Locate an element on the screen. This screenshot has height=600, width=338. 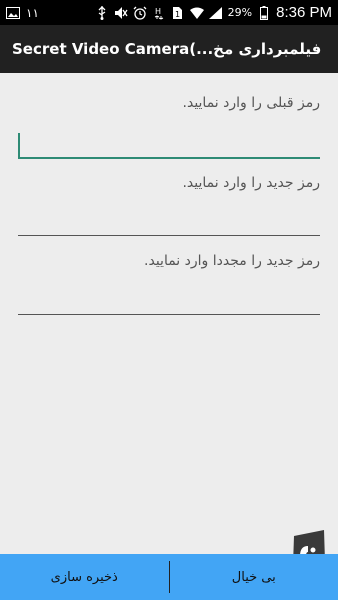
svg-text: H is located at coordinates (158, 11).